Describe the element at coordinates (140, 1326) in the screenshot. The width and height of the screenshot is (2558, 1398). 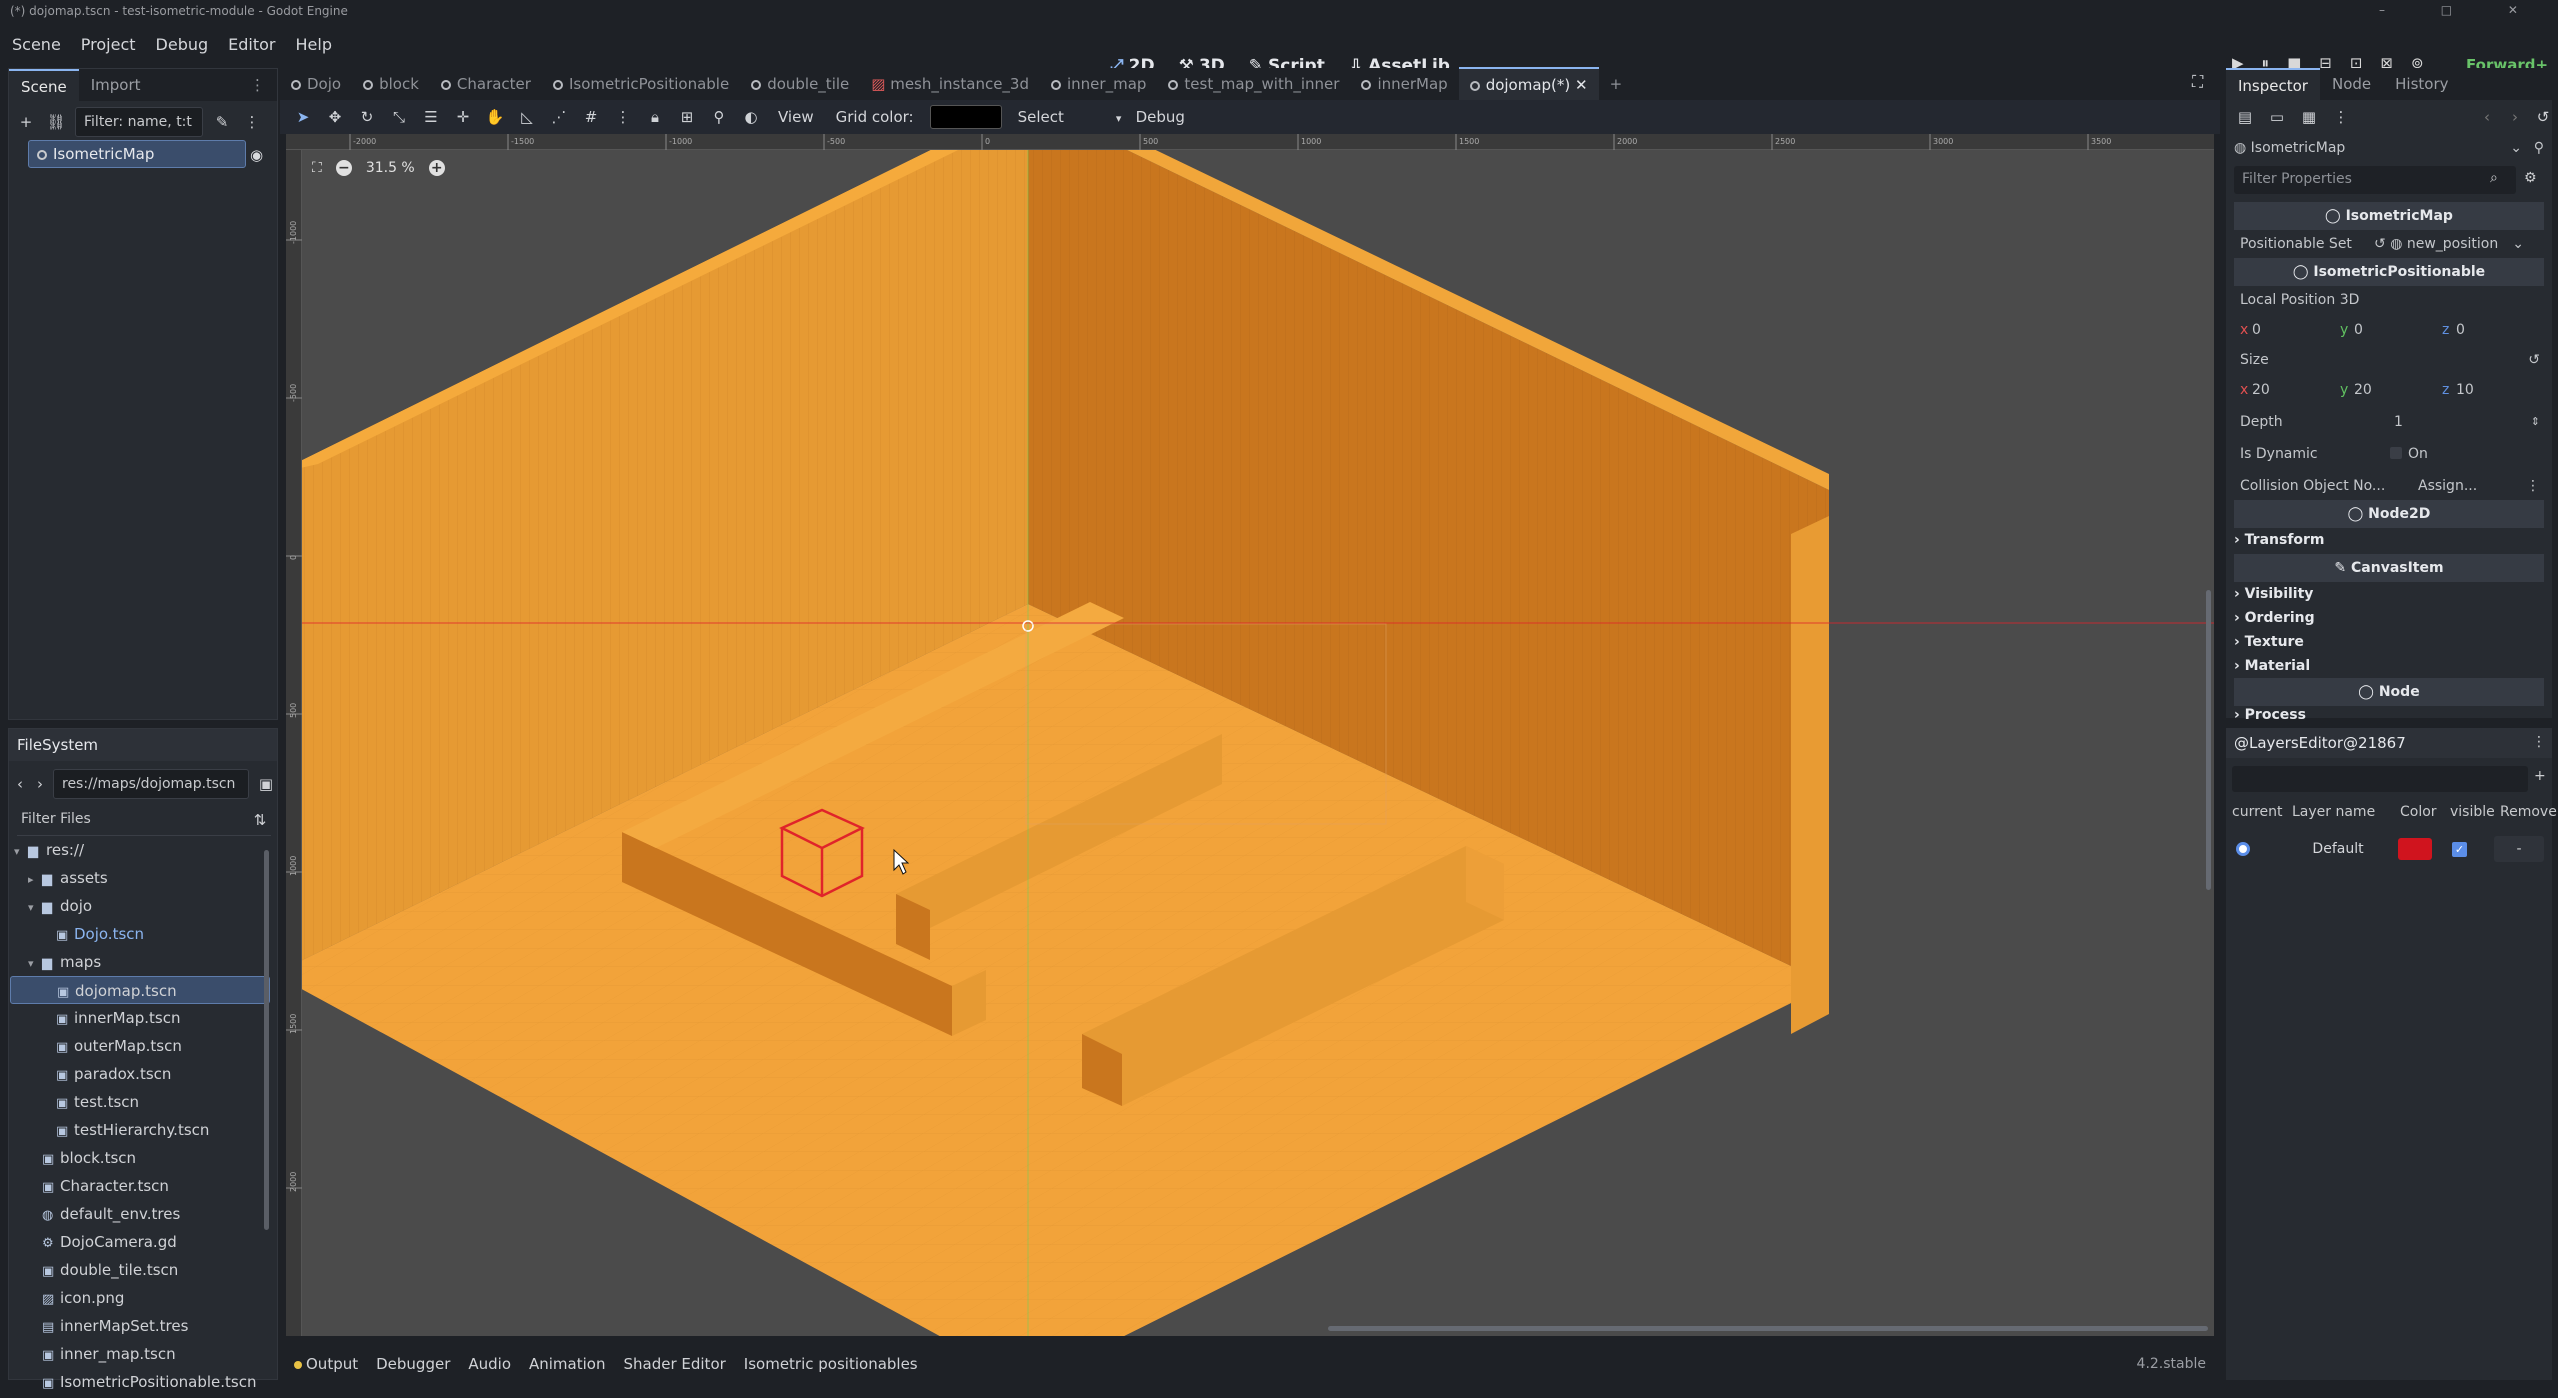
I see `file-tree-row: ▤ innerMapSet.tres` at that location.